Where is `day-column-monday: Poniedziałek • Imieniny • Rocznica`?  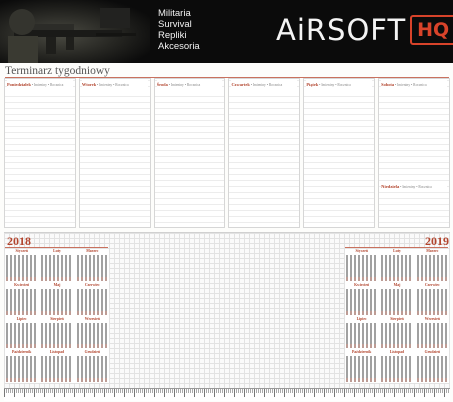
day-column-monday: Poniedziałek • Imieniny • Rocznica is located at coordinates (40, 153).